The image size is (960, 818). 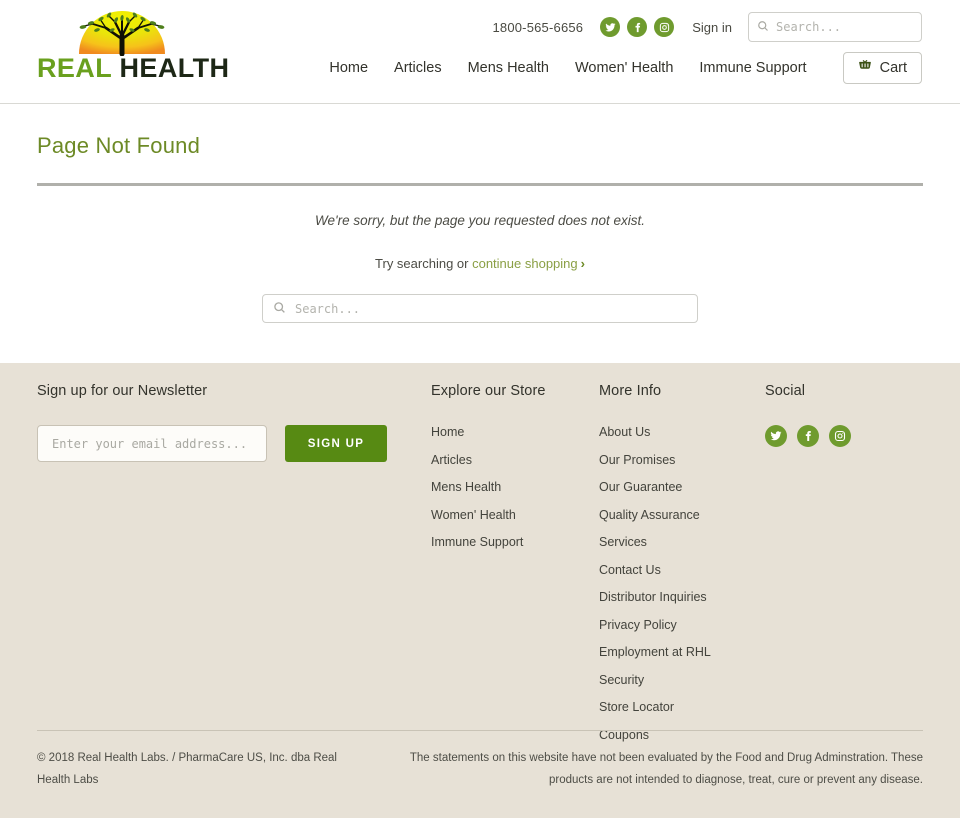 What do you see at coordinates (785, 391) in the screenshot?
I see `social-title: Social` at bounding box center [785, 391].